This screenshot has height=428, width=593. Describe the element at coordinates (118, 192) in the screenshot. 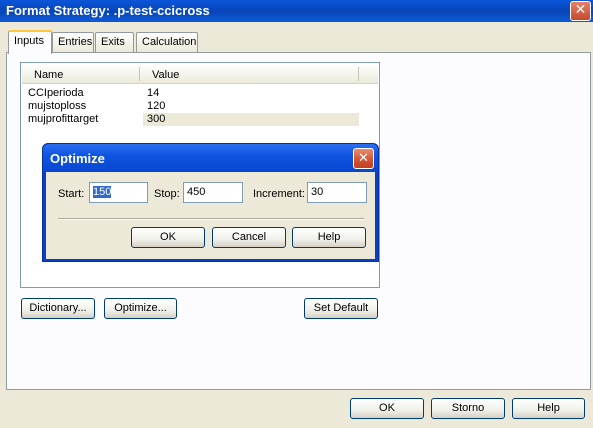

I see `start-input: 150` at that location.